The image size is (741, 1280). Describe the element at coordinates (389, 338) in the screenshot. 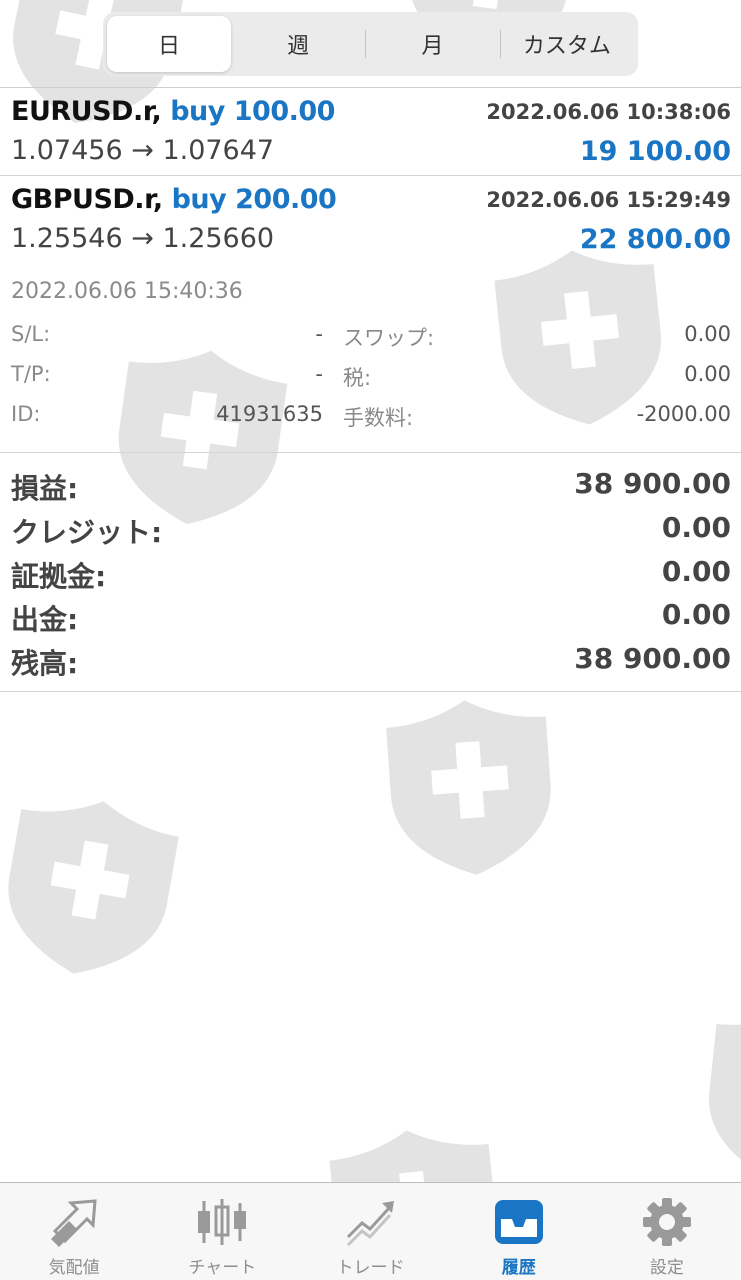

I see `swap-label: スワップ:` at that location.